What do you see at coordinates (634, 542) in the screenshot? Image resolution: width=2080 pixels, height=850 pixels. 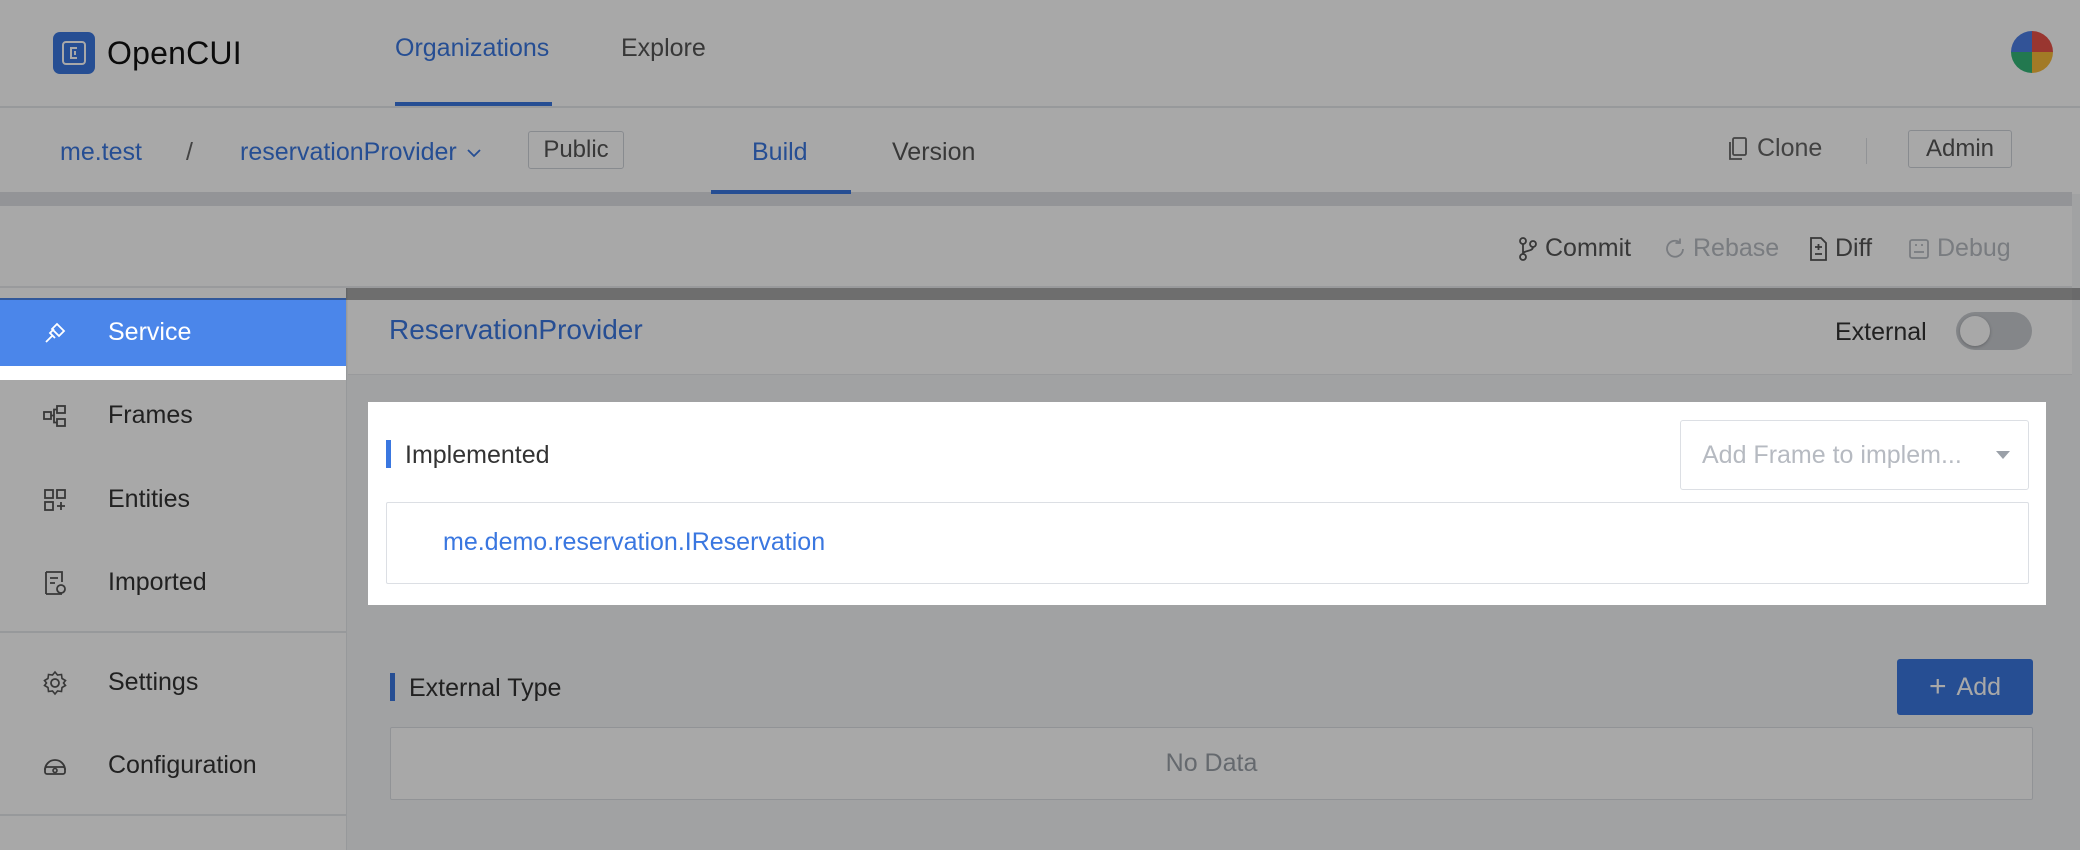 I see `implemented-frame-link: me.demo.reservation.IReservation` at bounding box center [634, 542].